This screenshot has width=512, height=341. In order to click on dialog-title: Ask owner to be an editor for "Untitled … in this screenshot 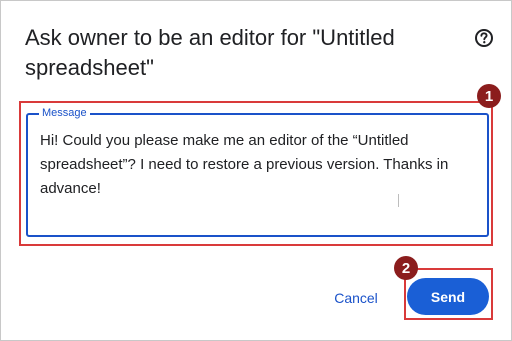, I will do `click(210, 52)`.